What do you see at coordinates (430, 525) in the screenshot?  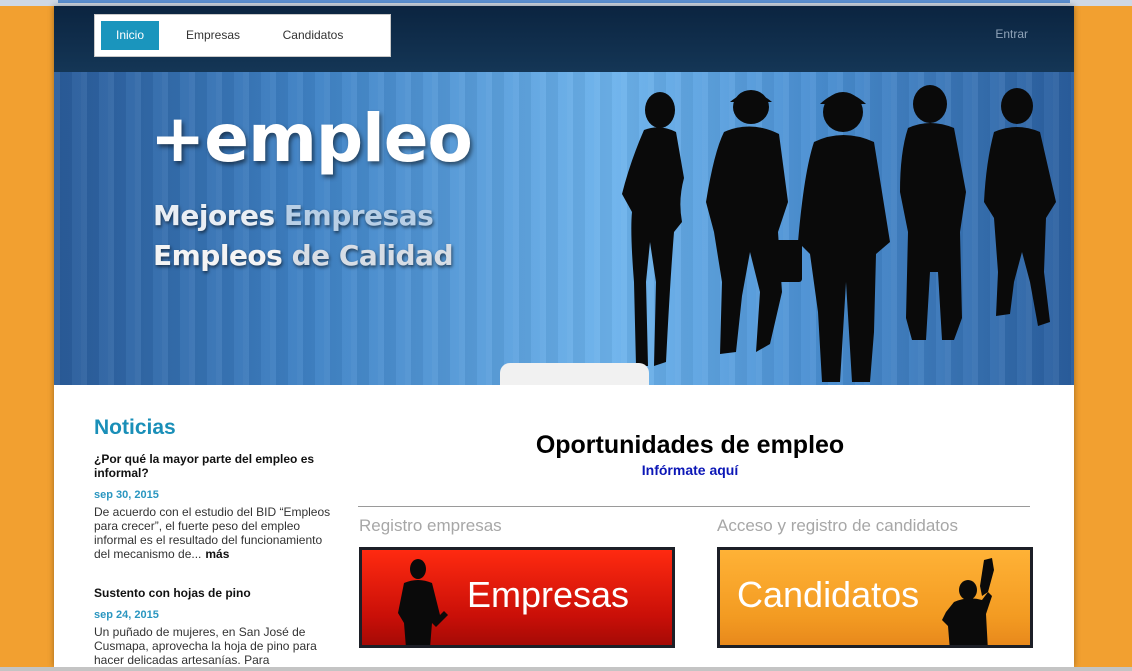 I see `companies-section-label: Registro empresas` at bounding box center [430, 525].